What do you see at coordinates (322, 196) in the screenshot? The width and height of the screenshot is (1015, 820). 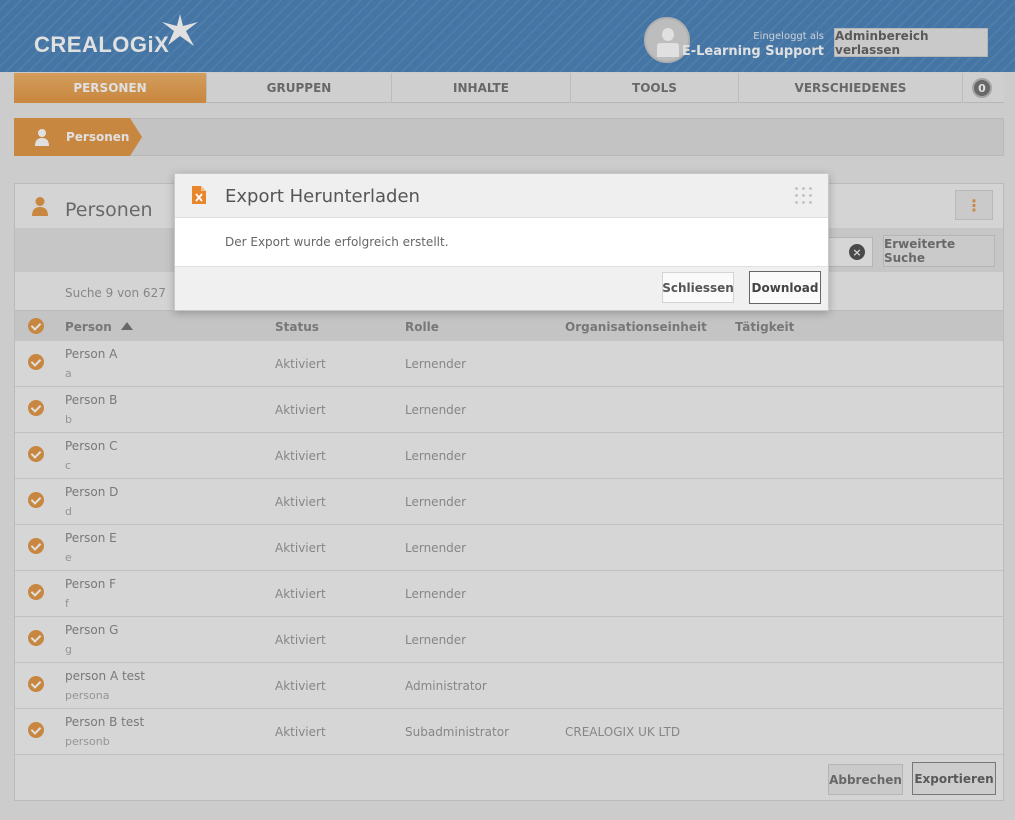 I see `dialog-title: Export Herunterladen` at bounding box center [322, 196].